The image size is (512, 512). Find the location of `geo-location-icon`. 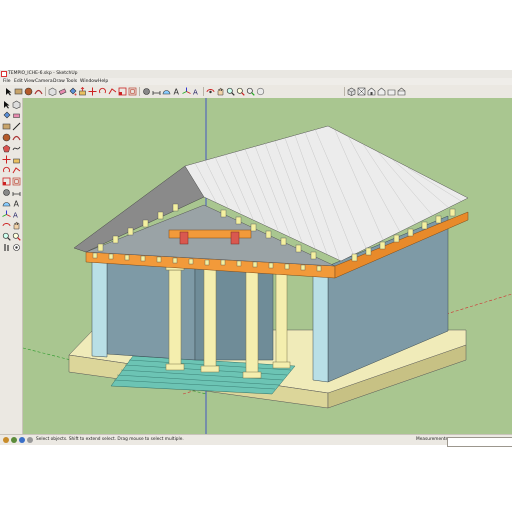

geo-location-icon is located at coordinates (6, 440).